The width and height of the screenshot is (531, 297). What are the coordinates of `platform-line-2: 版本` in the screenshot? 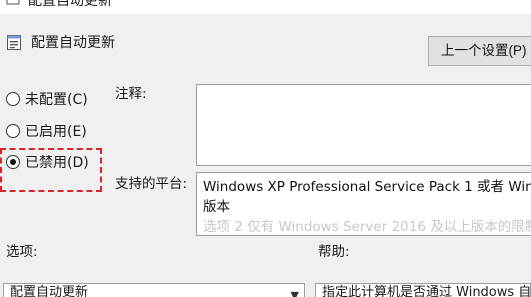 It's located at (216, 207).